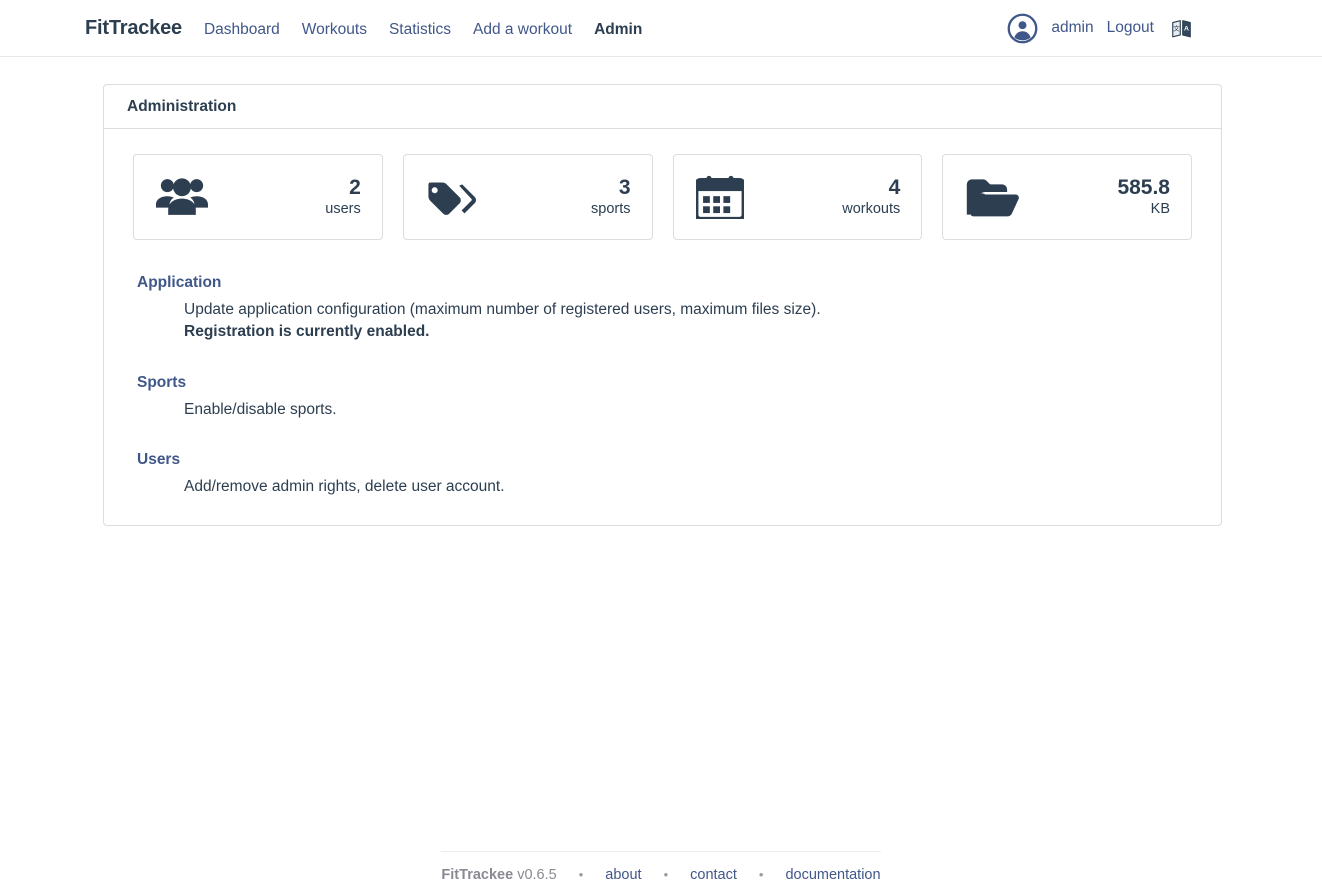  I want to click on nav-link-admin: Admin, so click(618, 30).